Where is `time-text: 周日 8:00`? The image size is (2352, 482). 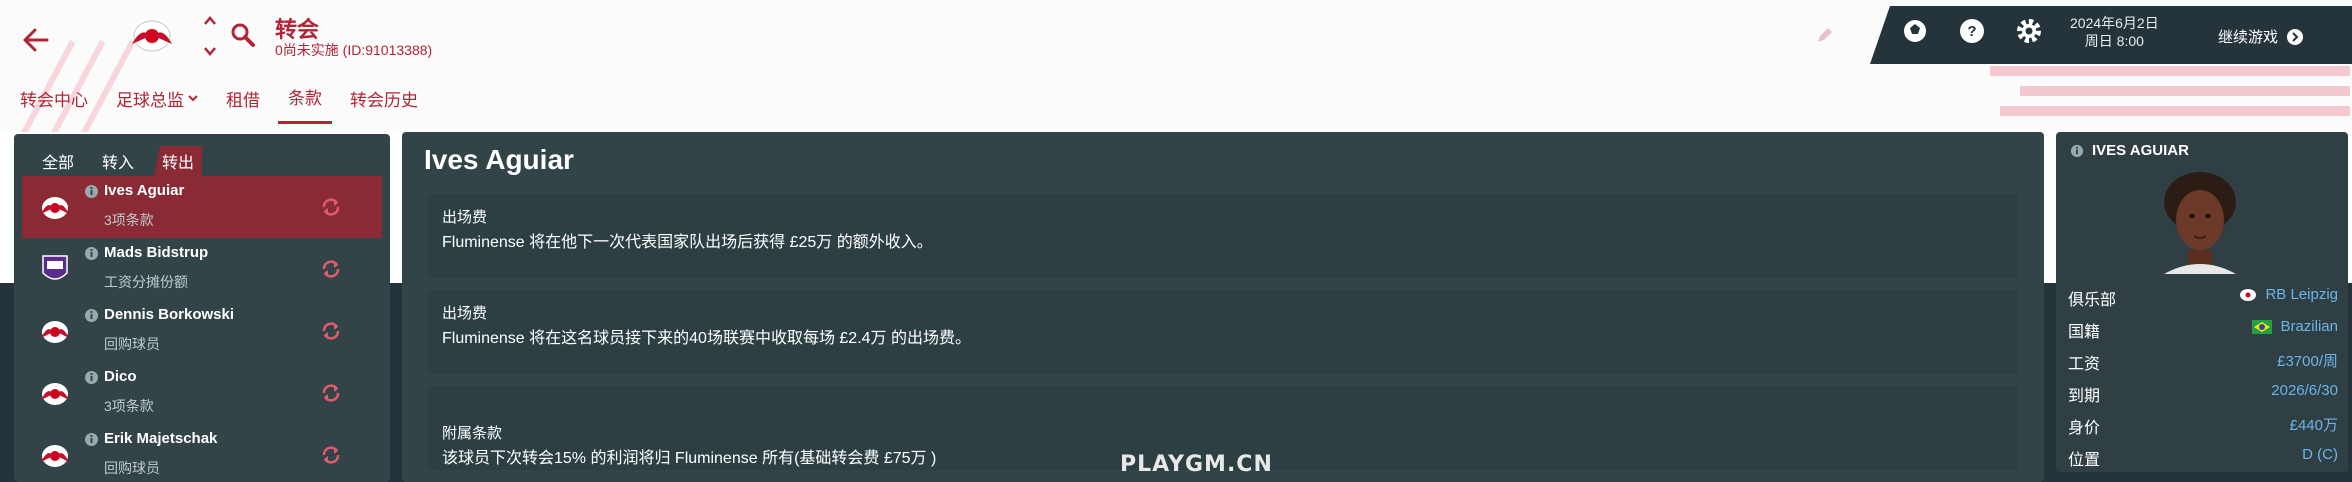 time-text: 周日 8:00 is located at coordinates (2114, 41).